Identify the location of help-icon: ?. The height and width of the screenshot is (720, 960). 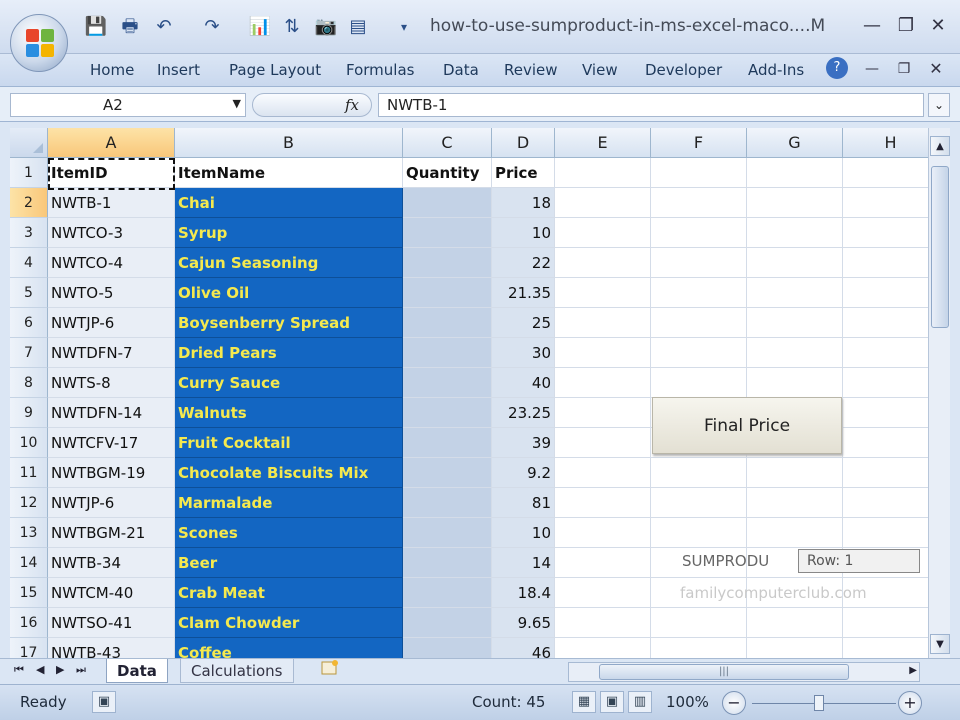
(837, 68).